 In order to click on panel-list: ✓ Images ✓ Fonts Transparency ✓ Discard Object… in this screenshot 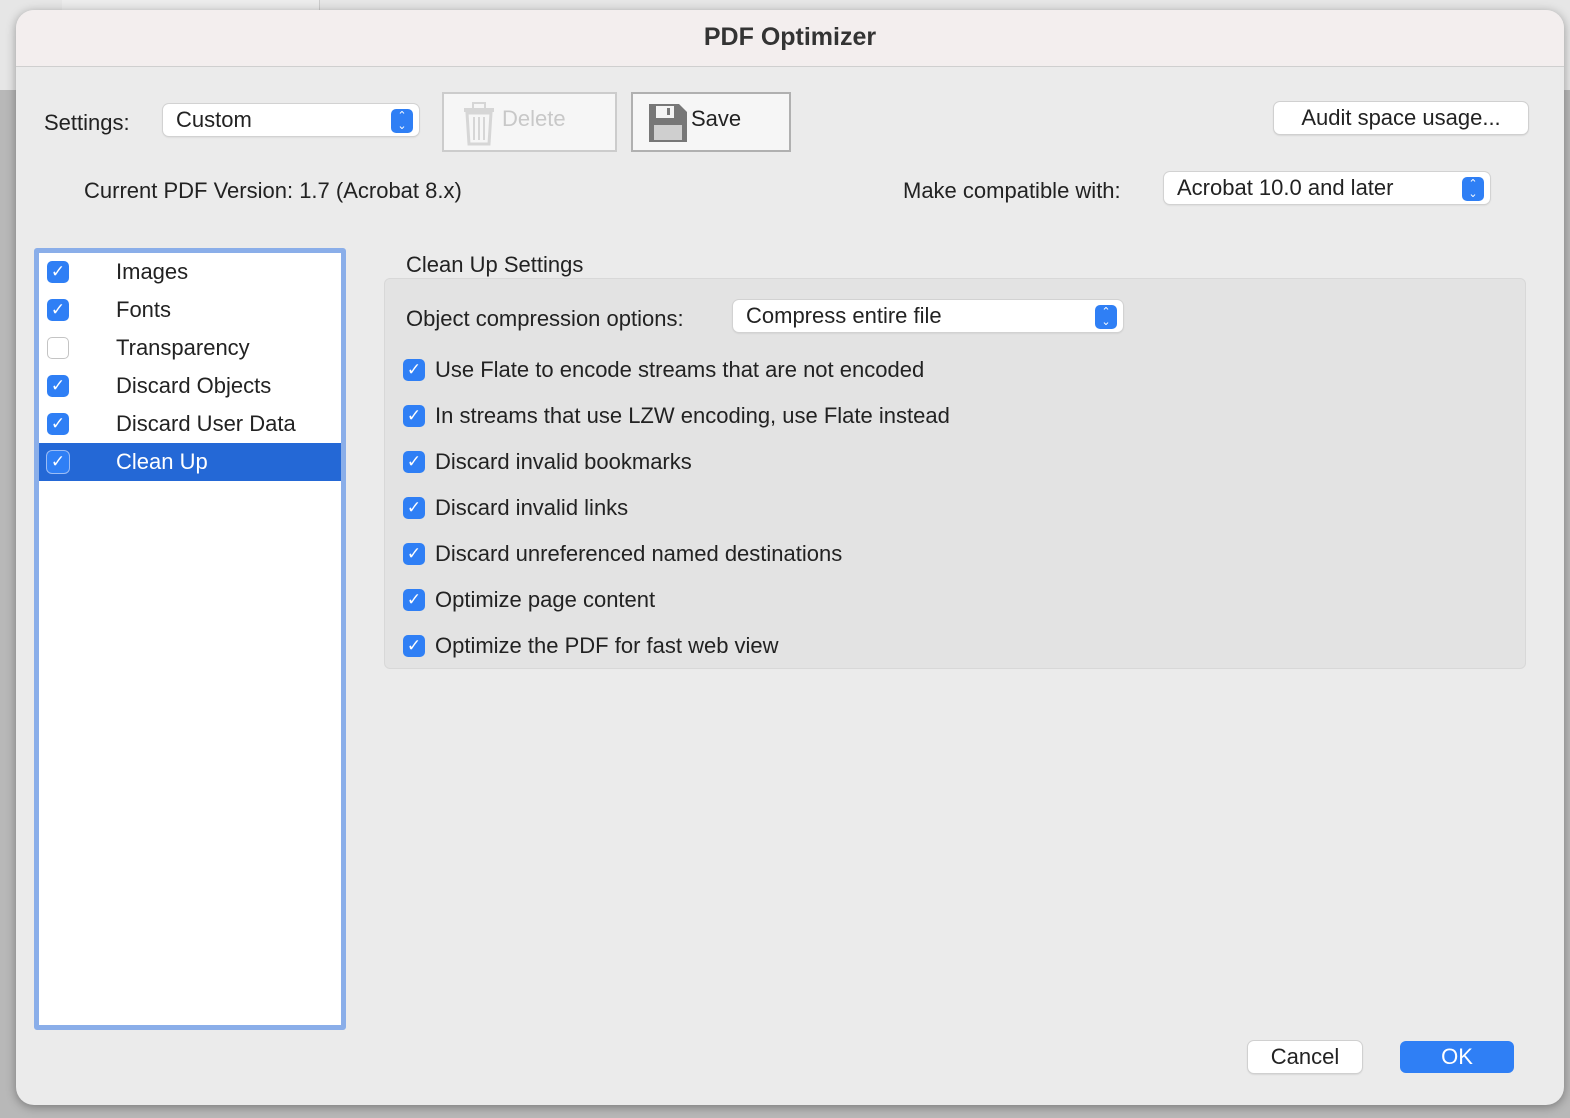, I will do `click(190, 639)`.